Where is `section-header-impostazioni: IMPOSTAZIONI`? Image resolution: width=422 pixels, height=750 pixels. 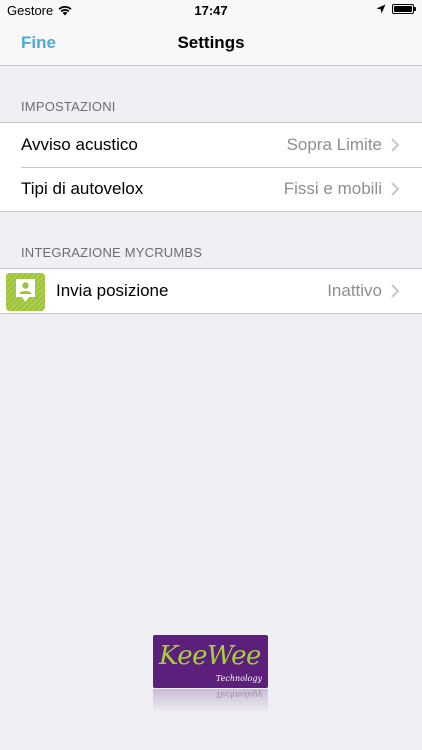
section-header-impostazioni: IMPOSTAZIONI is located at coordinates (68, 106).